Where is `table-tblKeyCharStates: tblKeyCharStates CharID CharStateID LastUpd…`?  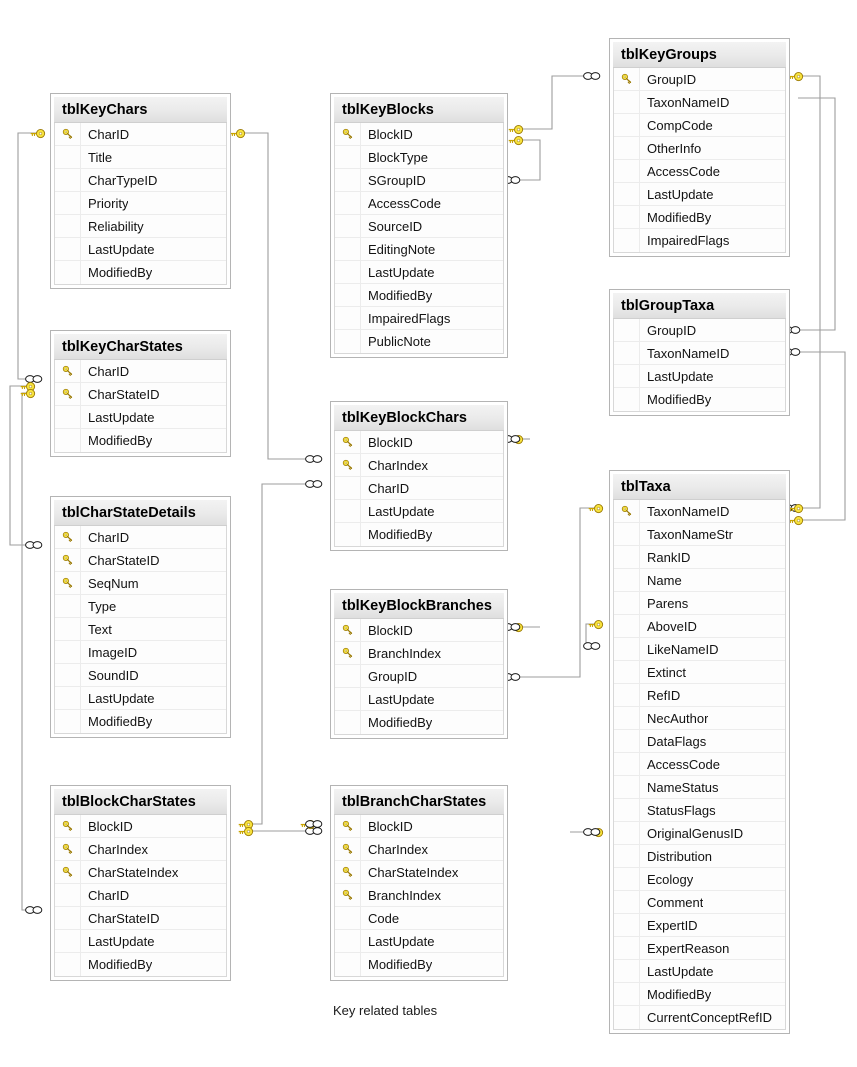
table-tblKeyCharStates: tblKeyCharStates CharID CharStateID LastUpd… is located at coordinates (140, 393).